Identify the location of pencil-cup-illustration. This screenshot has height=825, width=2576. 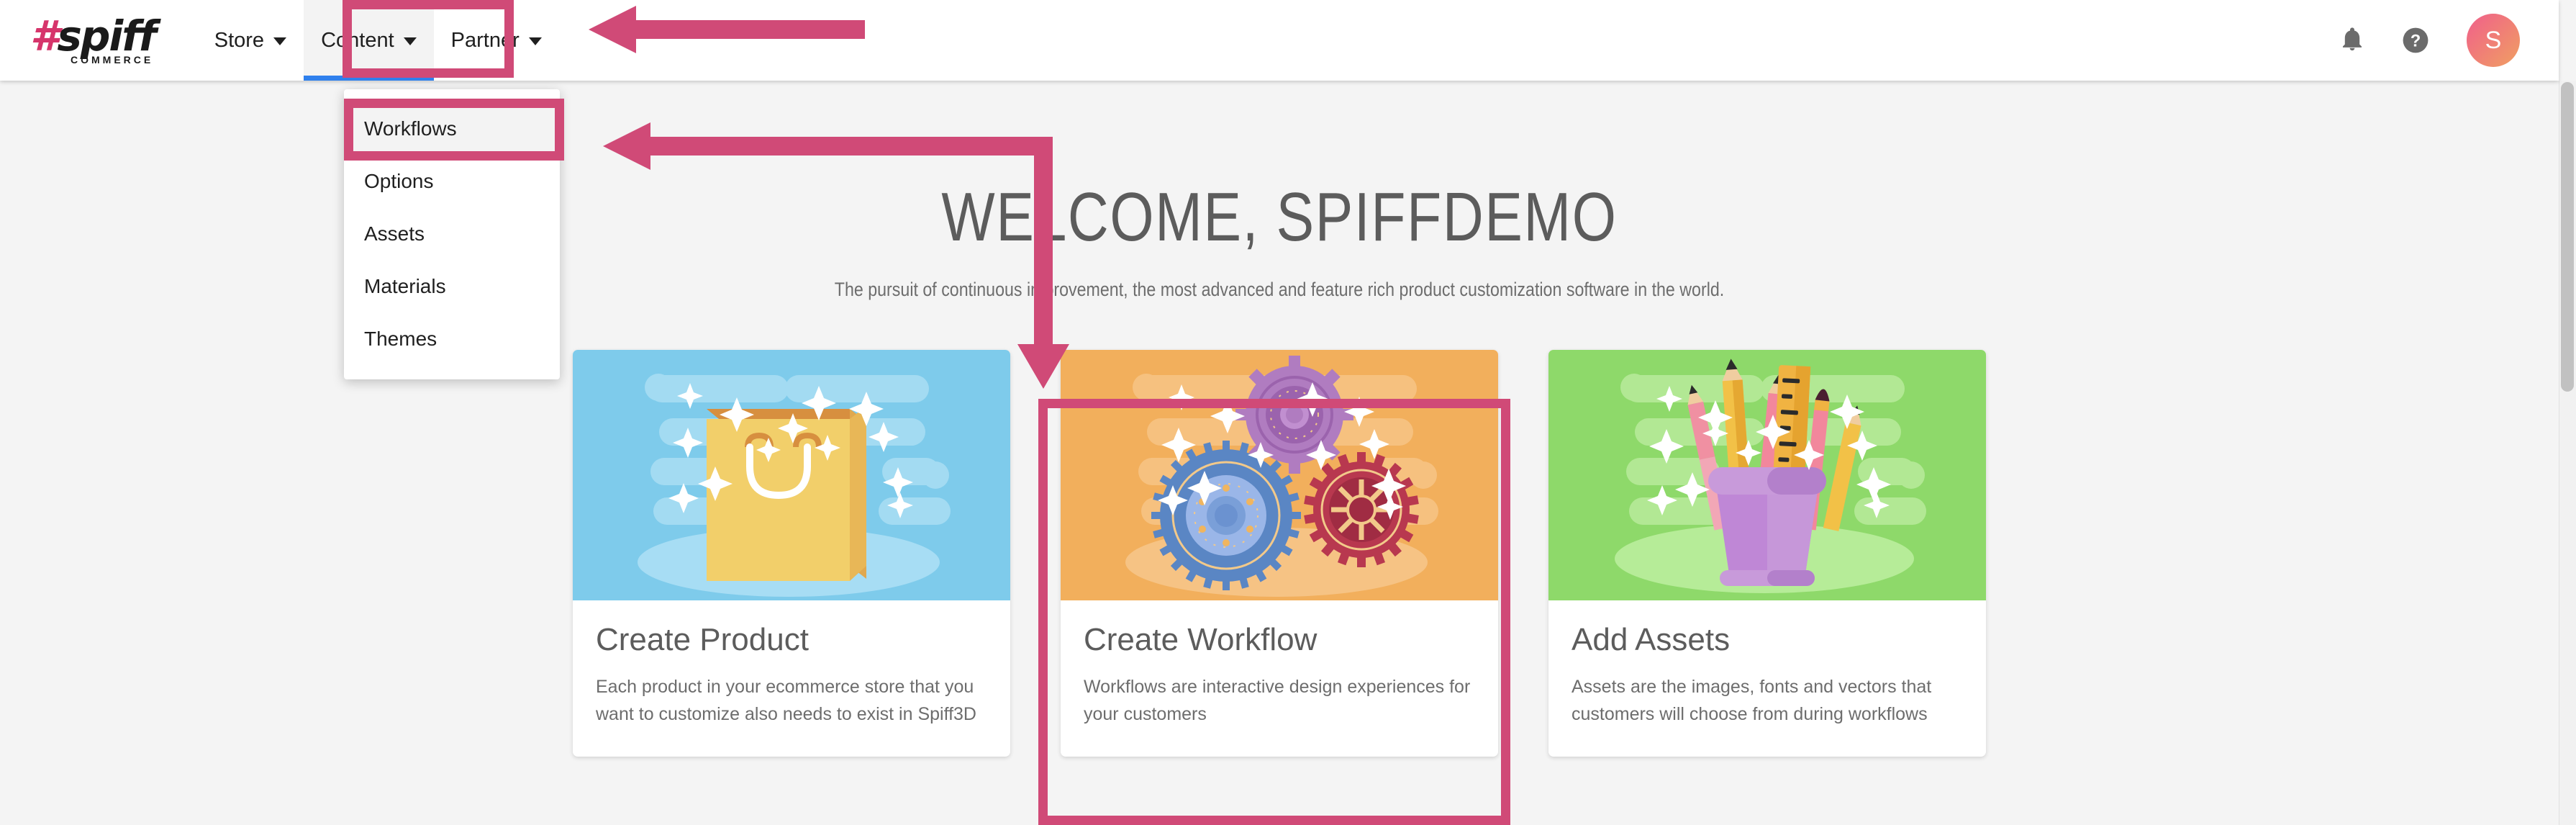
(1767, 475).